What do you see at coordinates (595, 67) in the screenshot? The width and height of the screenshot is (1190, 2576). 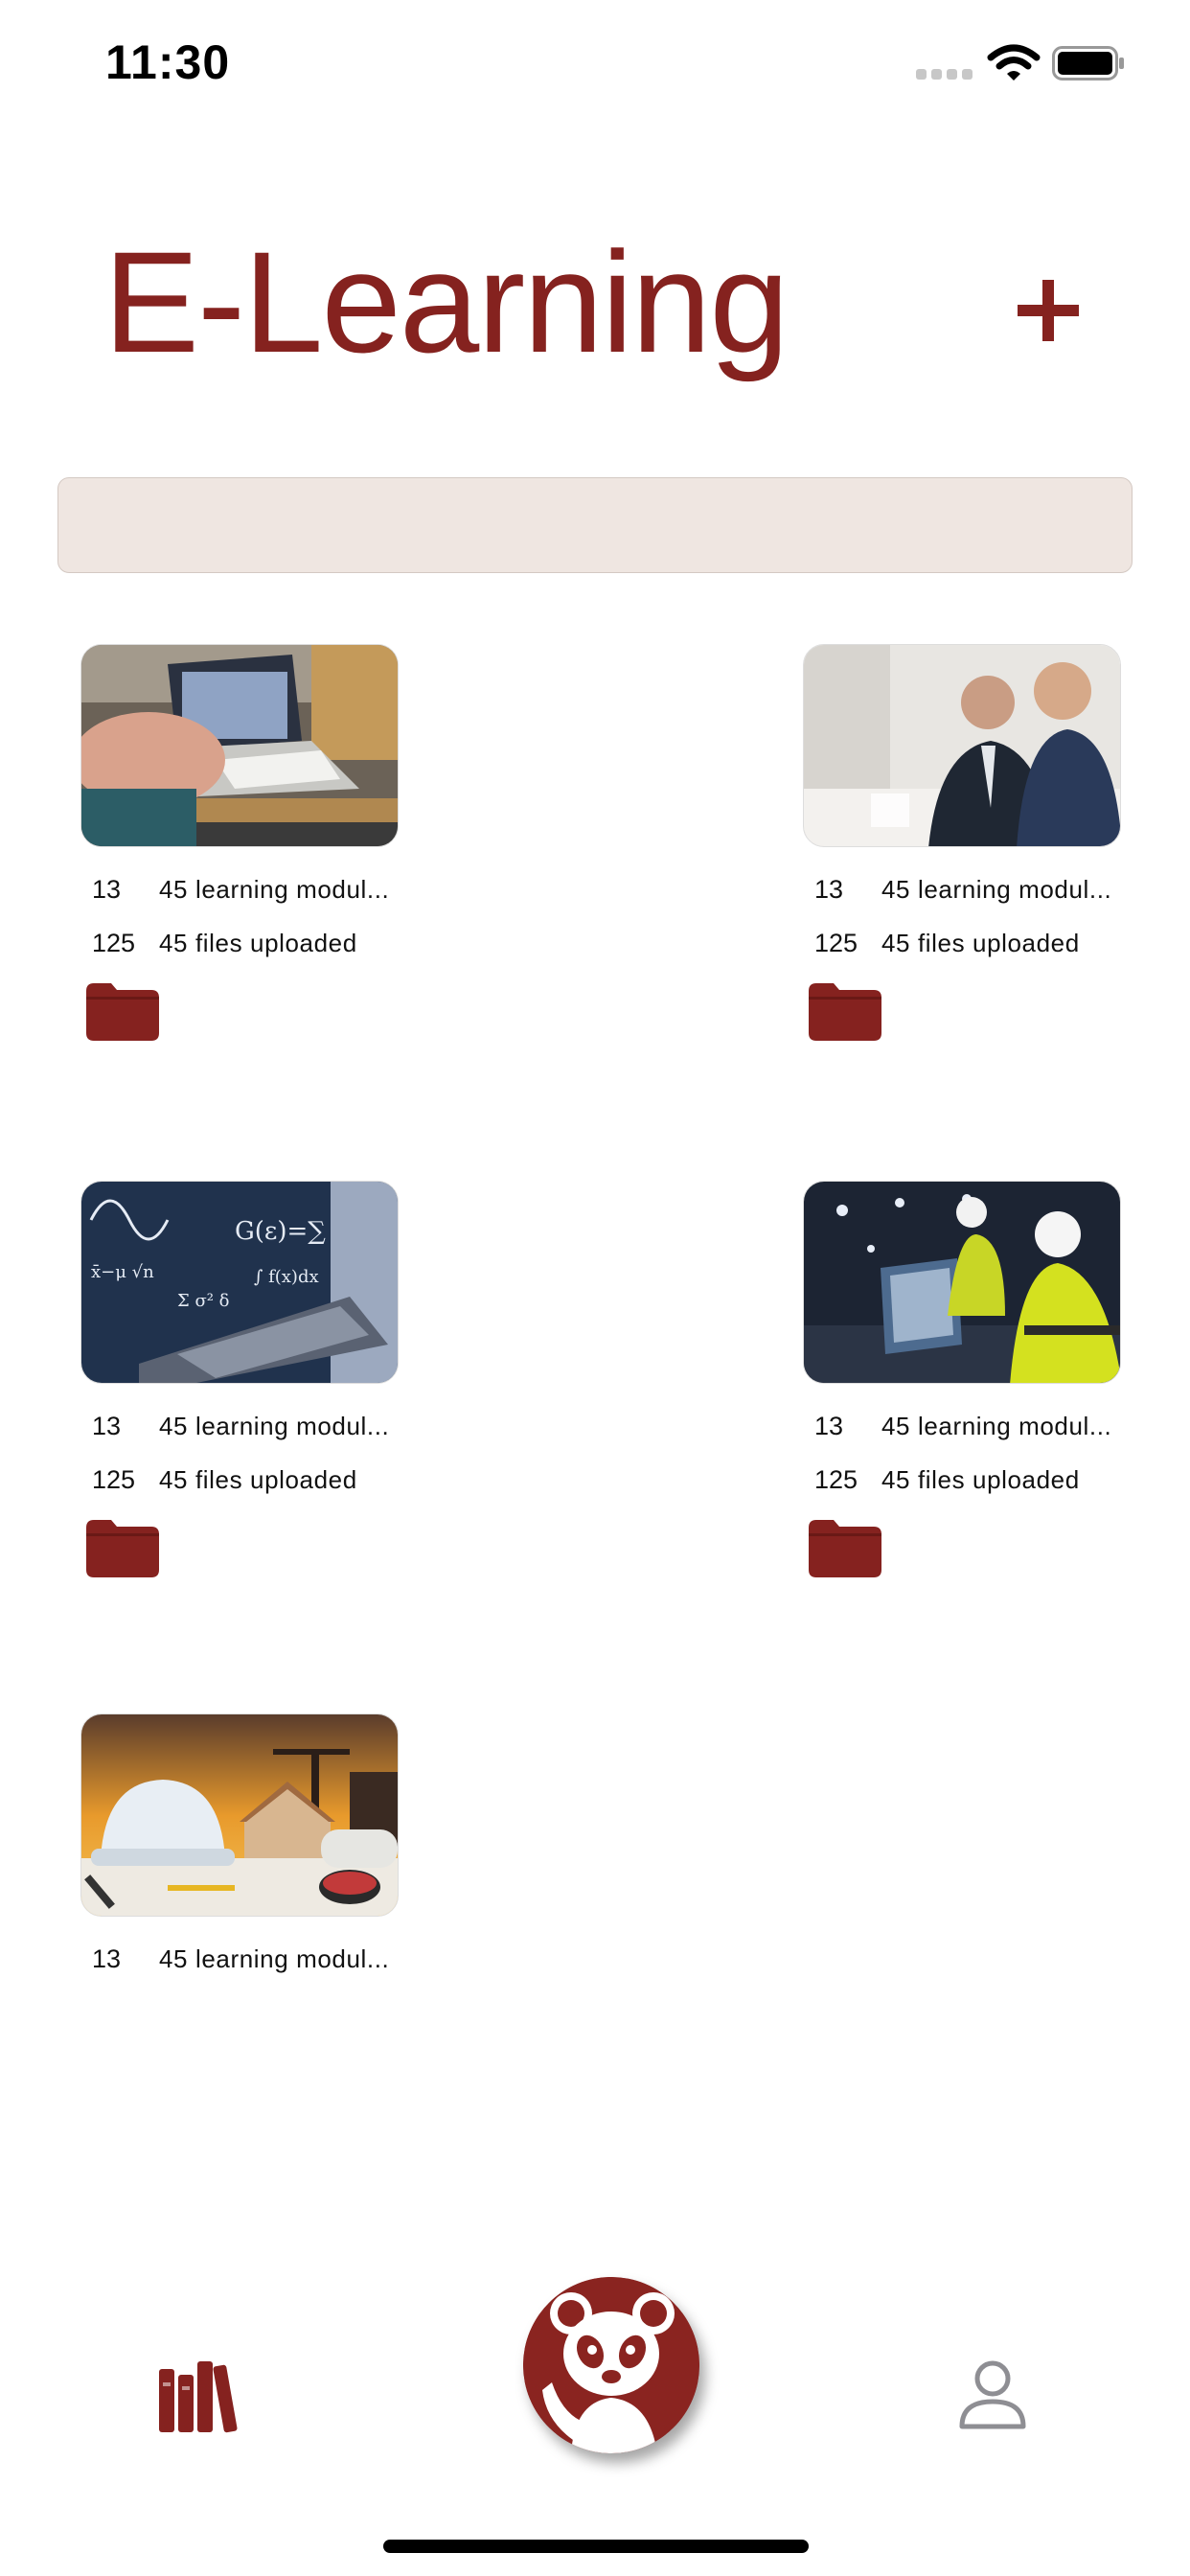 I see `status-bar: 11:30` at bounding box center [595, 67].